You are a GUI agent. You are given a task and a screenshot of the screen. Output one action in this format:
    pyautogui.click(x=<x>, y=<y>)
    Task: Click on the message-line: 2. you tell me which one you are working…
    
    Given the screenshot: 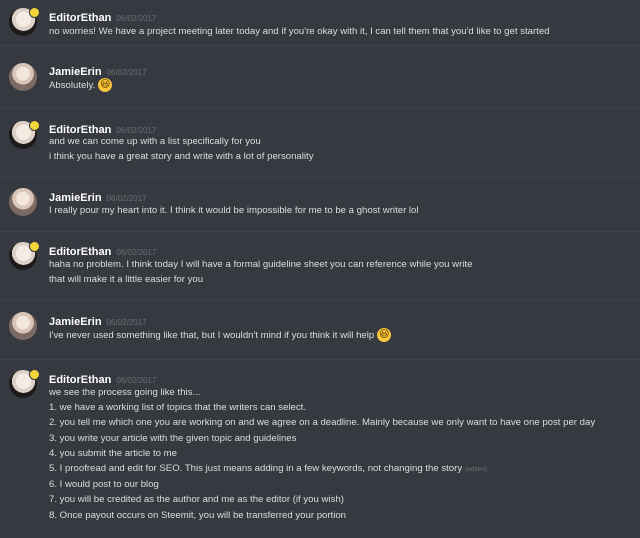 What is the action you would take?
    pyautogui.click(x=322, y=423)
    